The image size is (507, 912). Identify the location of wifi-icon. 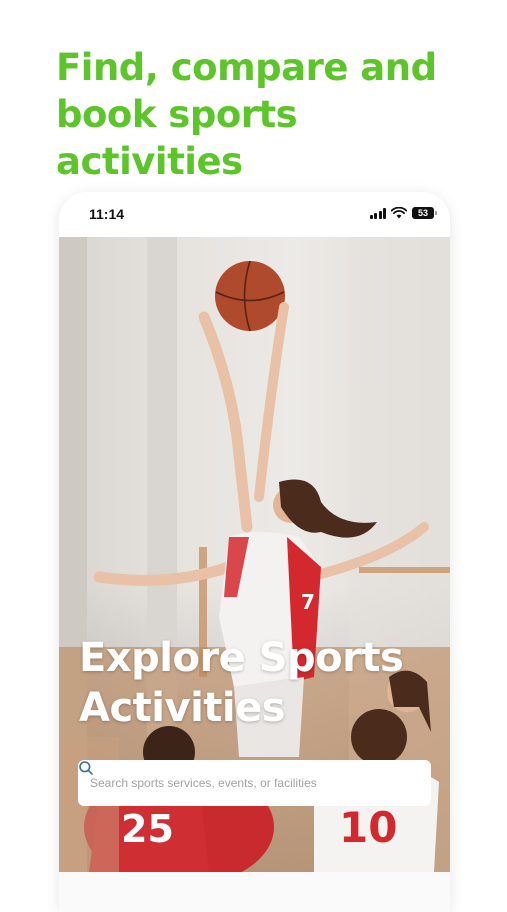
(399, 213).